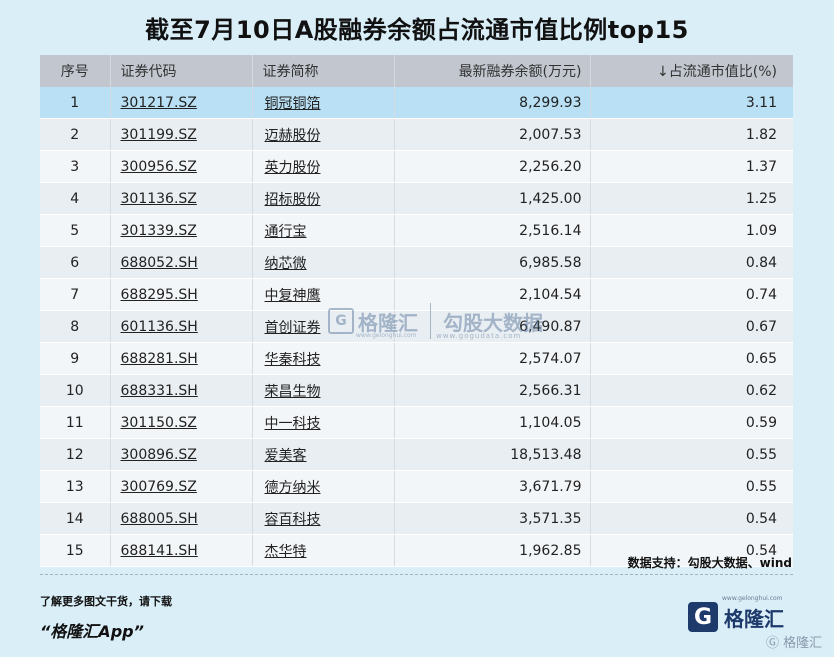 This screenshot has width=834, height=657. I want to click on cell-ratio: 0.59, so click(691, 422).